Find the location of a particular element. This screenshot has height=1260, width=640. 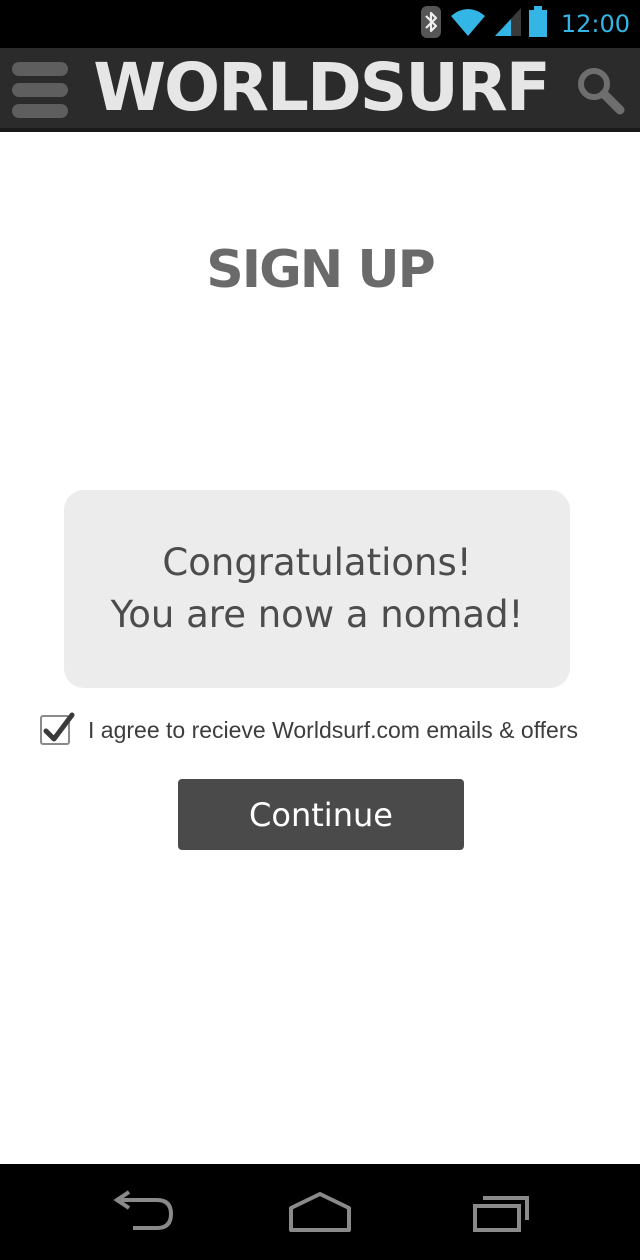

message-line-2: You are now a nomad! is located at coordinates (317, 614).